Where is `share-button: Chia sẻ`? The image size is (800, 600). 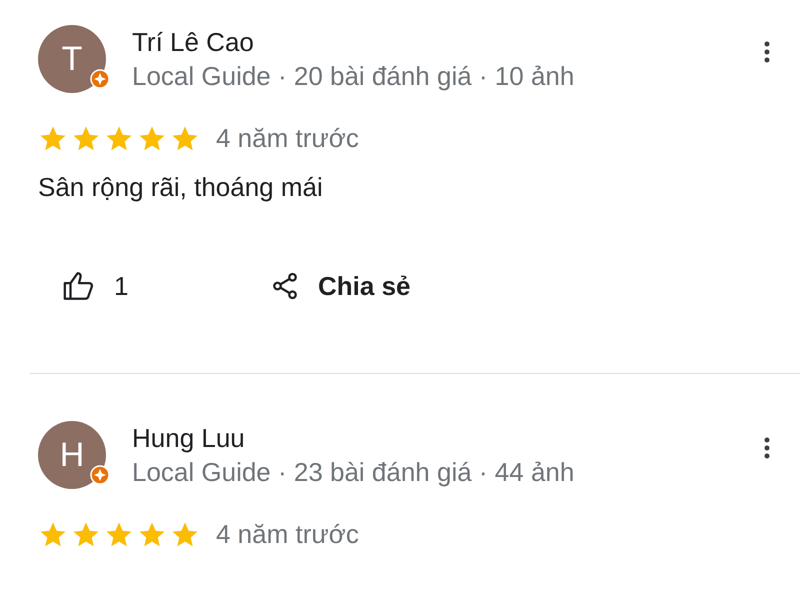
share-button: Chia sẻ is located at coordinates (340, 286).